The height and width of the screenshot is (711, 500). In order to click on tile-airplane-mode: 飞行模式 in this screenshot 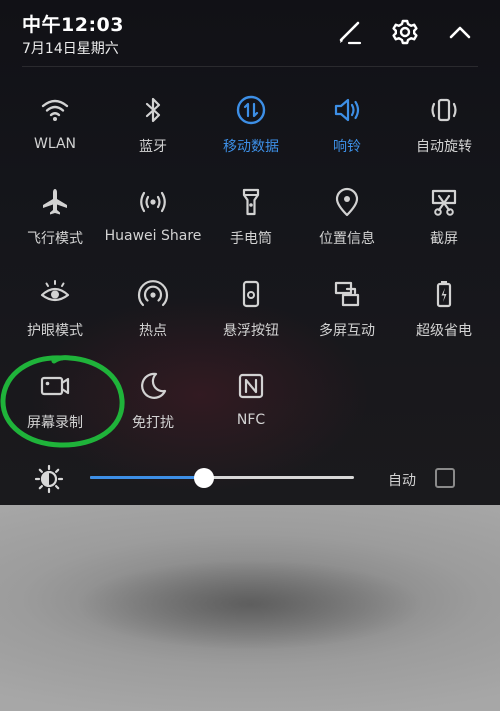, I will do `click(55, 226)`.